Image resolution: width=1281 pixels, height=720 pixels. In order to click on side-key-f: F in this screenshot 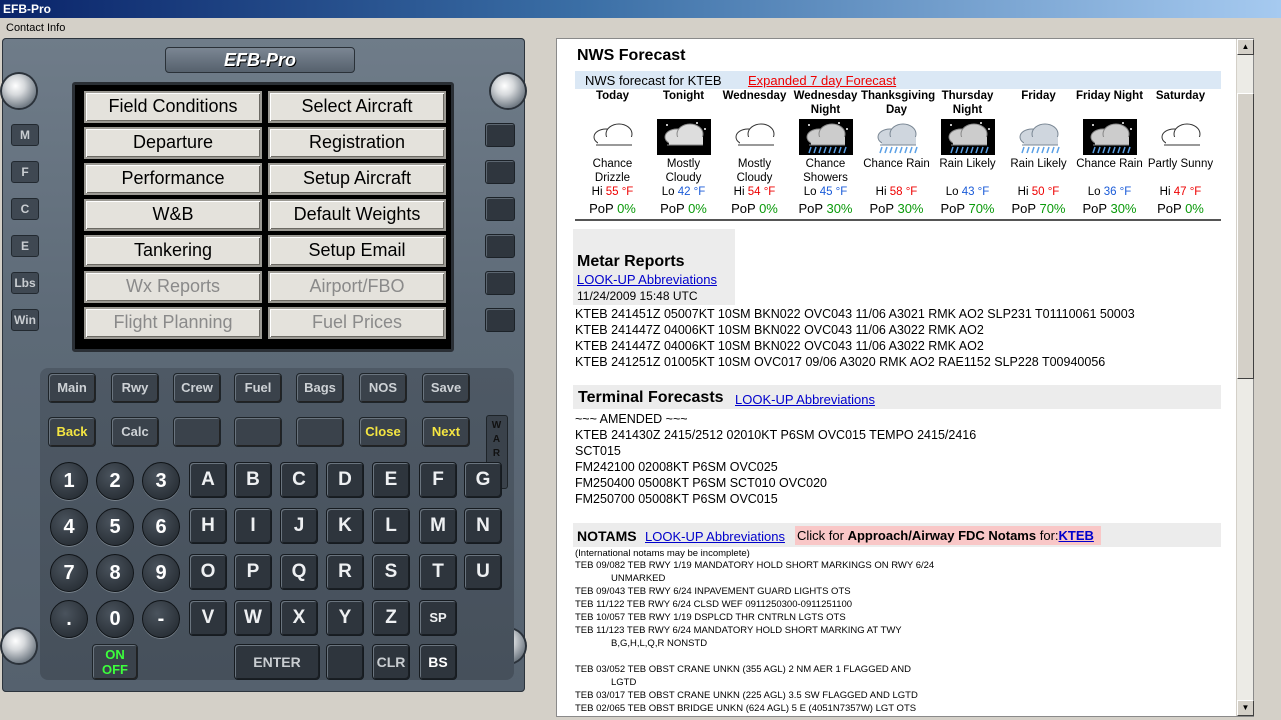, I will do `click(25, 172)`.